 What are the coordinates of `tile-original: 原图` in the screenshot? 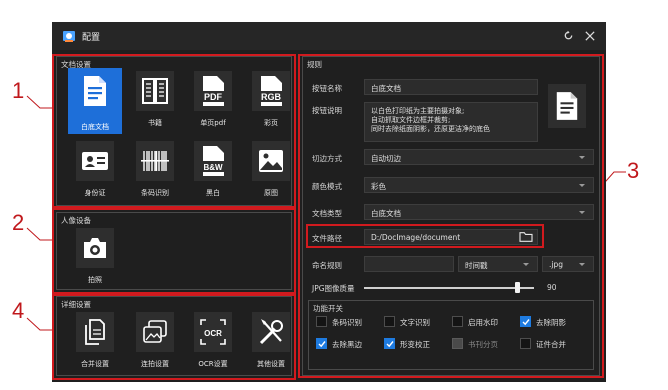 It's located at (271, 171).